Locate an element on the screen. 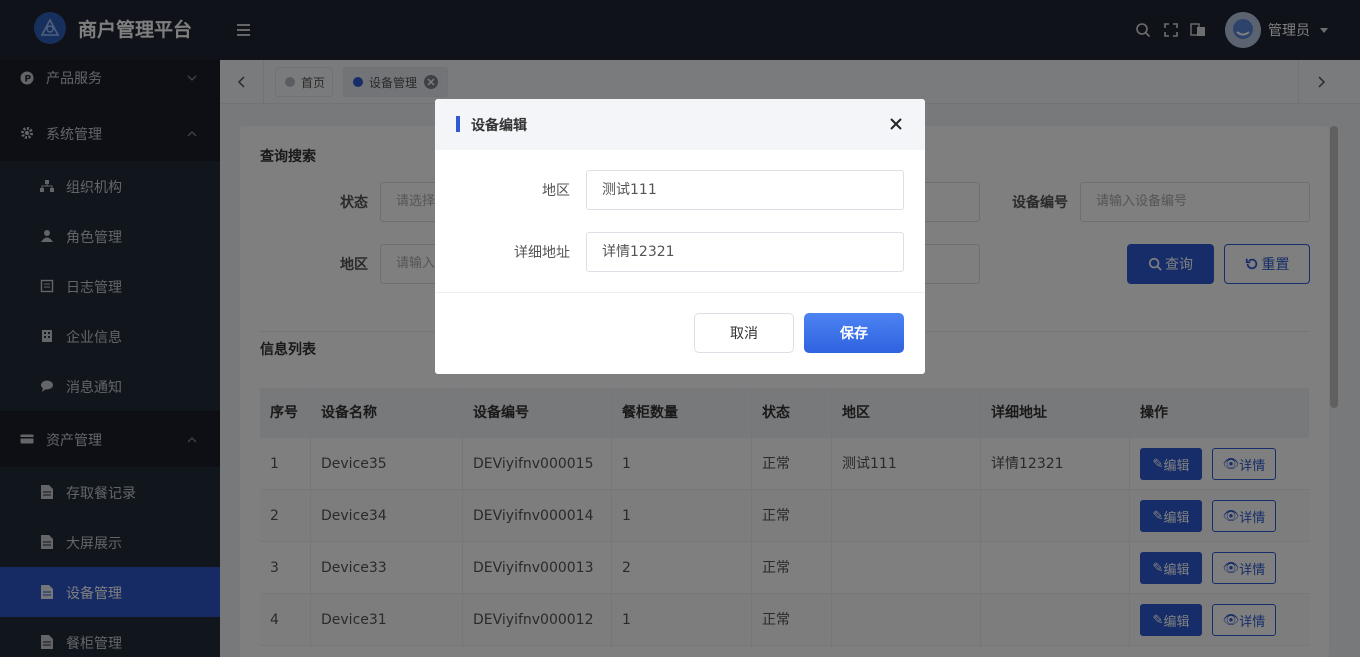 Image resolution: width=1360 pixels, height=657 pixels. dialog-header: 设备编辑 is located at coordinates (680, 124).